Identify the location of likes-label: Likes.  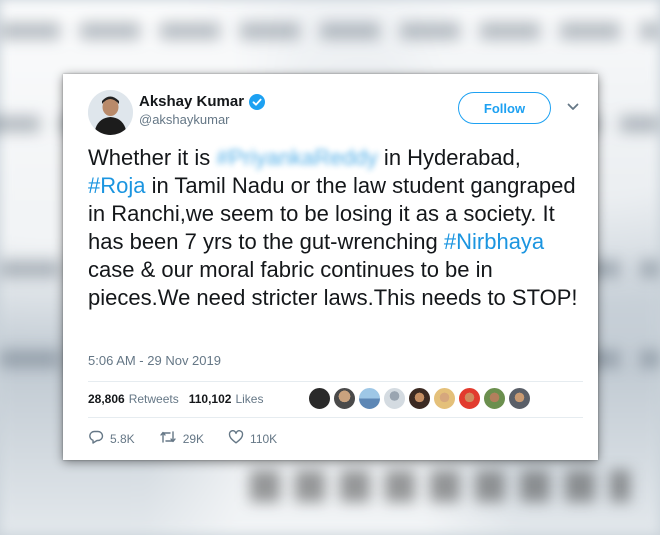
(249, 399).